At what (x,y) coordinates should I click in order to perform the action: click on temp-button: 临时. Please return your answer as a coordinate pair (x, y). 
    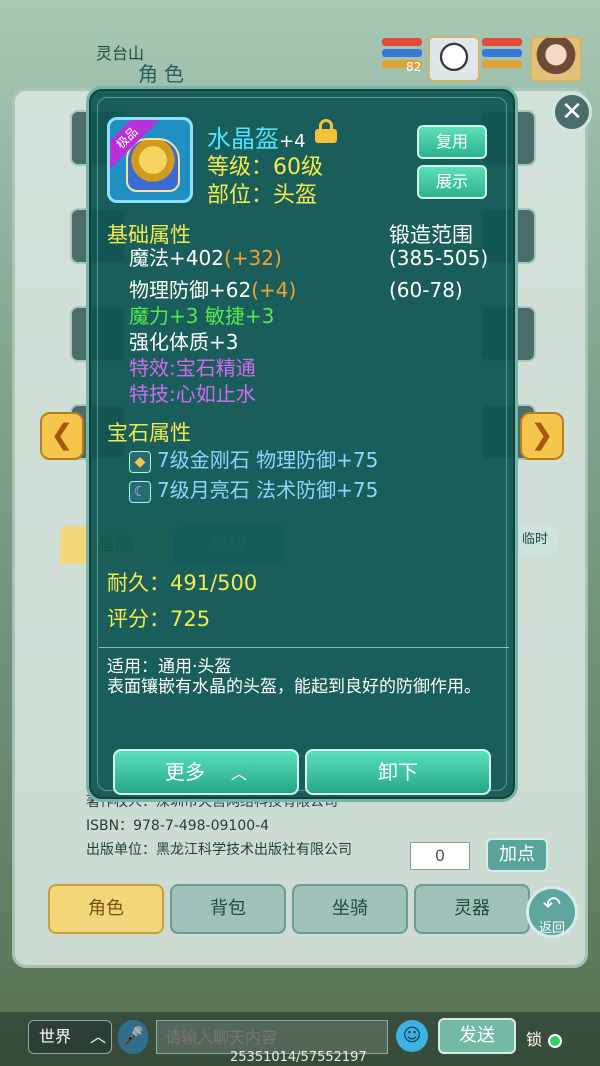
    Looking at the image, I should click on (535, 540).